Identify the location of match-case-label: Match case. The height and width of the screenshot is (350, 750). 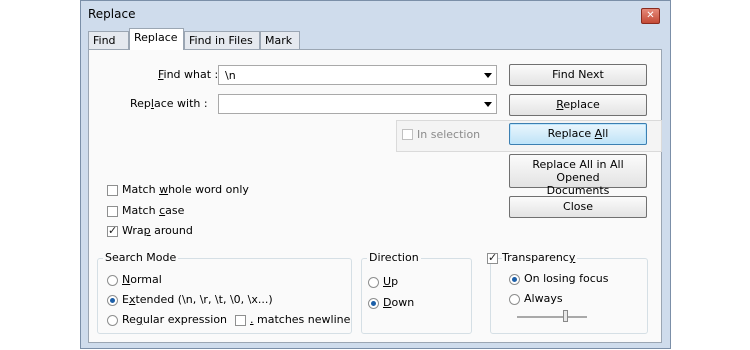
(153, 210).